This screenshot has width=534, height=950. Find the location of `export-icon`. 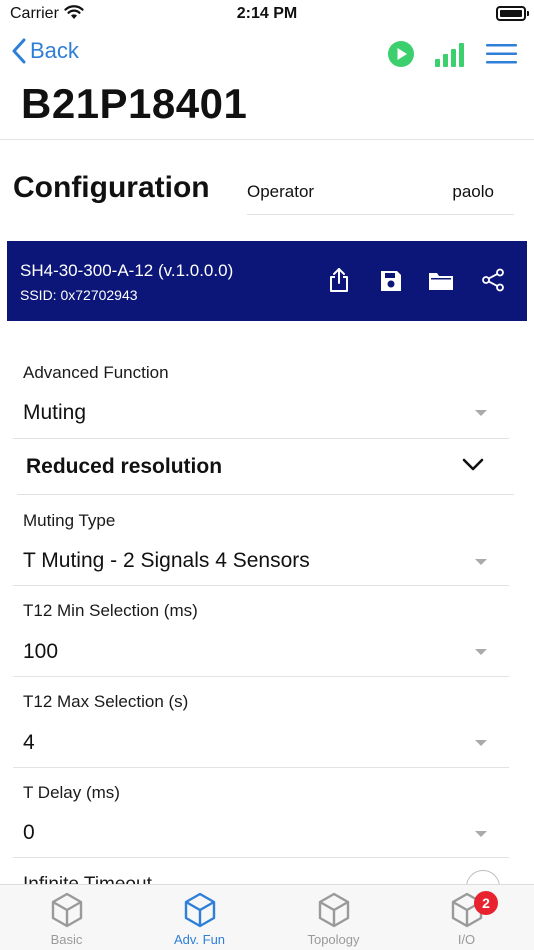

export-icon is located at coordinates (339, 280).